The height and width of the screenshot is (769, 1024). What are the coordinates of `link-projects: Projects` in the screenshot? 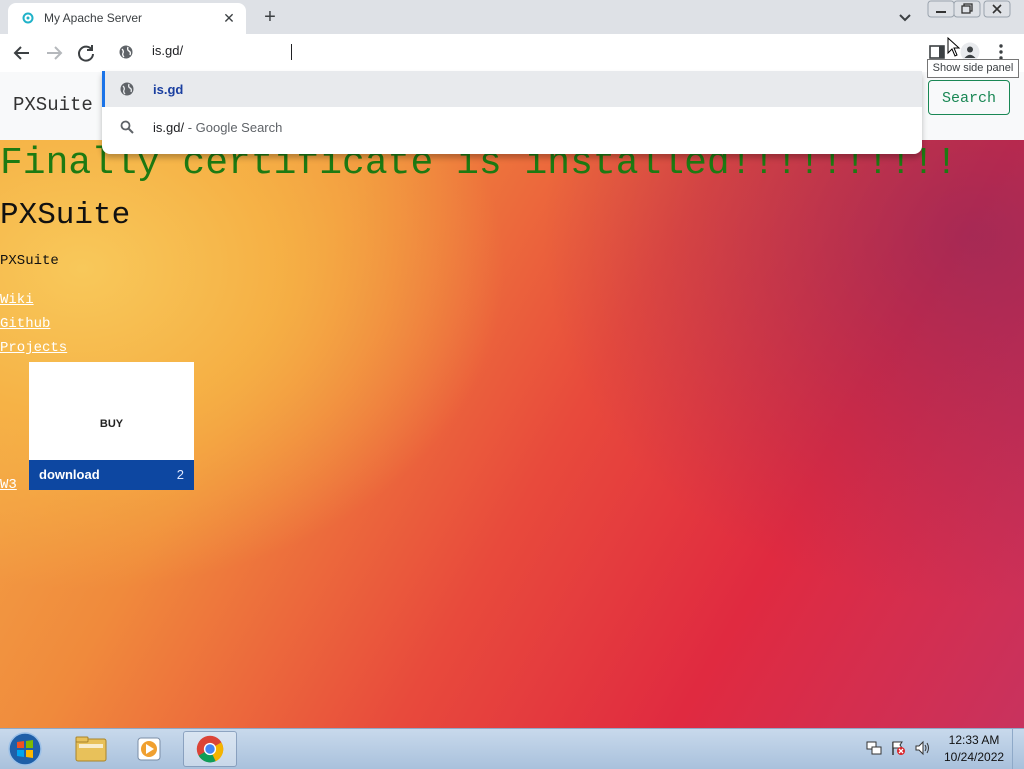 It's located at (33, 348).